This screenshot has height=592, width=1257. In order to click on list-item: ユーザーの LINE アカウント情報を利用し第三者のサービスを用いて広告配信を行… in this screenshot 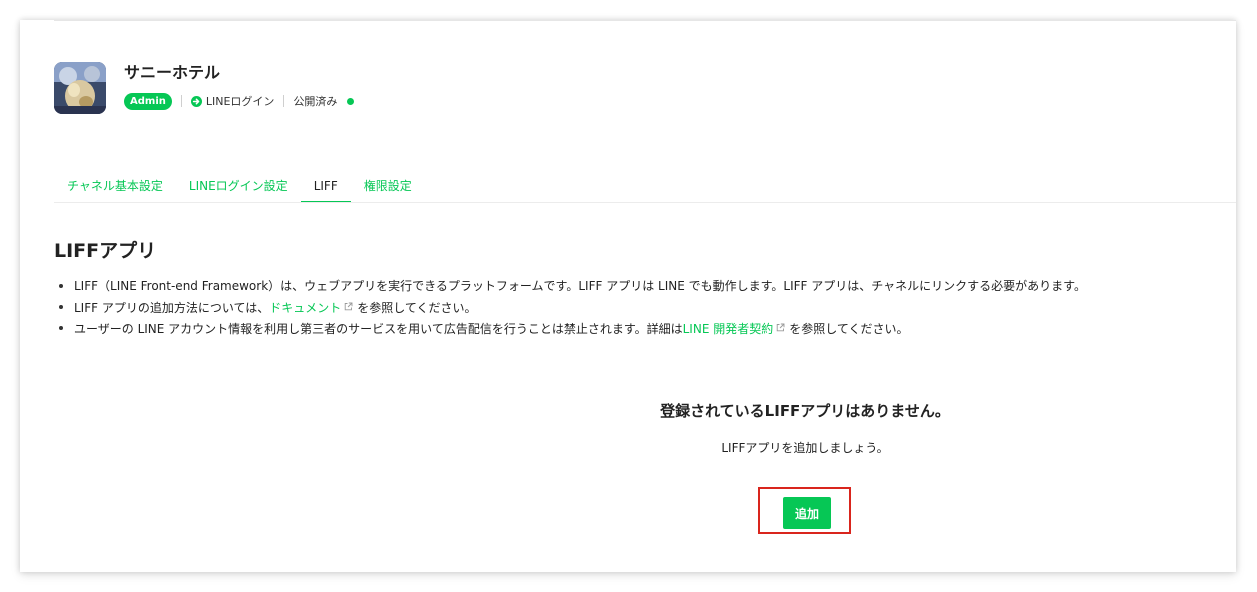, I will do `click(572, 328)`.